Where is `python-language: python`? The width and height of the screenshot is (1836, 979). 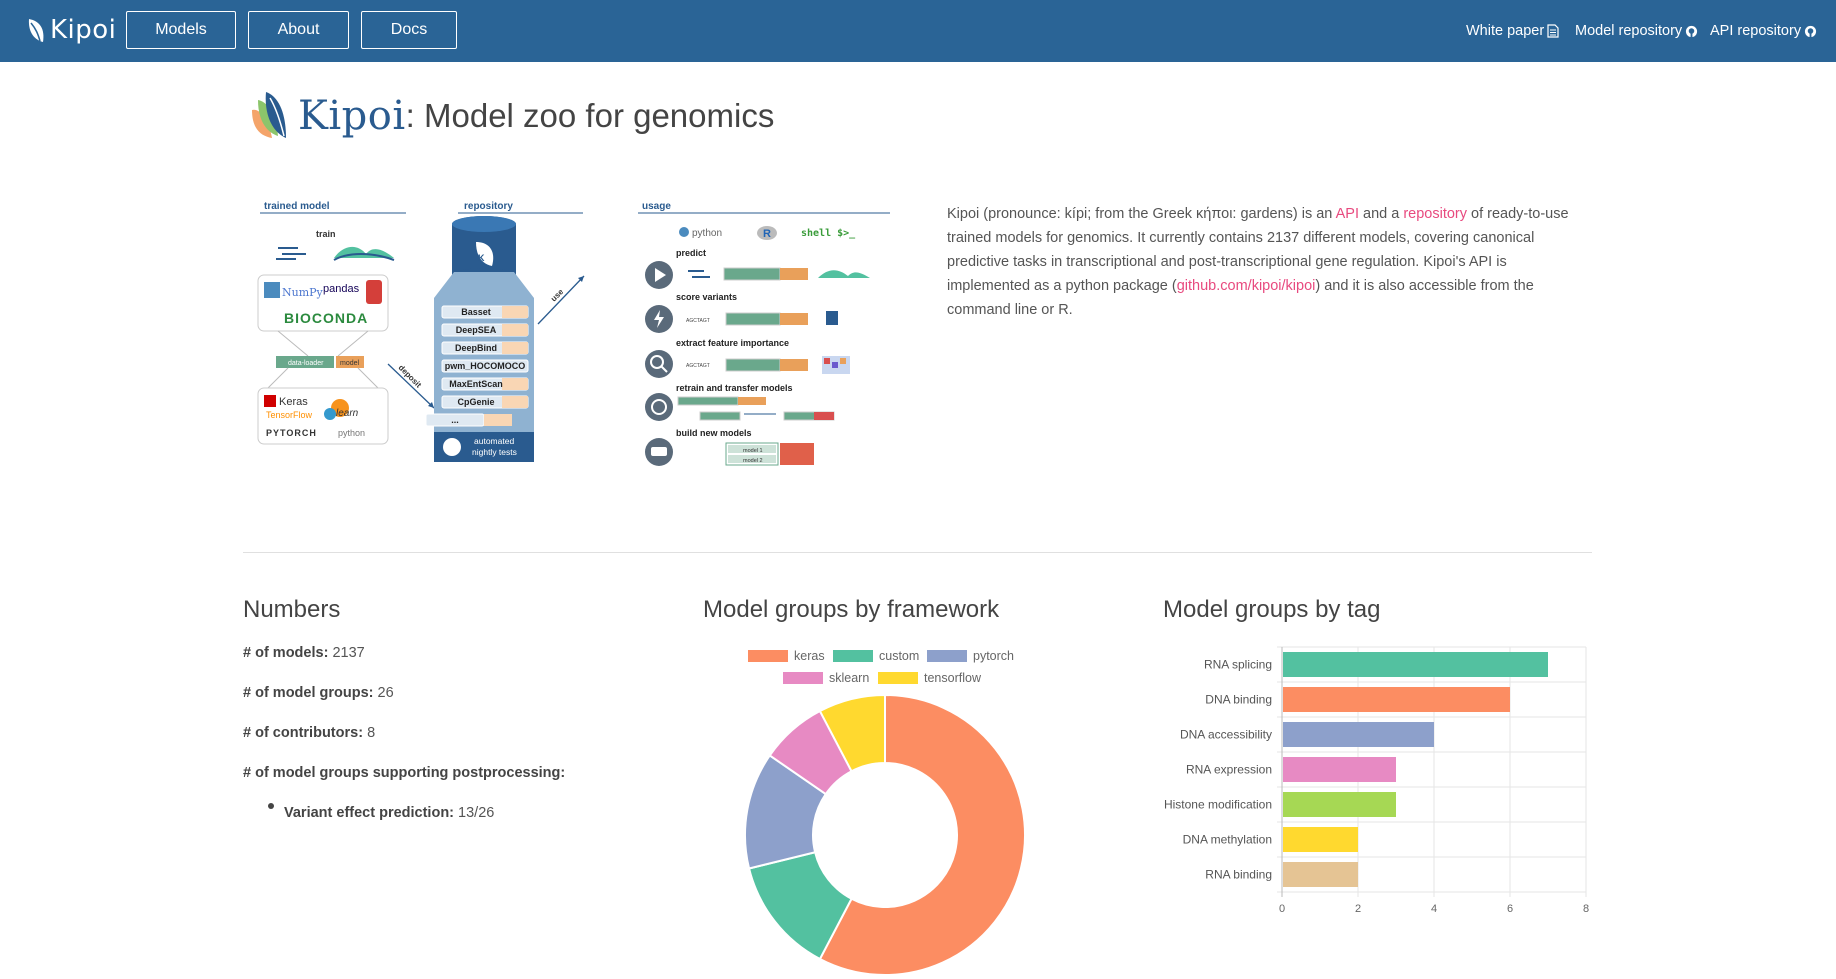
python-language: python is located at coordinates (707, 233).